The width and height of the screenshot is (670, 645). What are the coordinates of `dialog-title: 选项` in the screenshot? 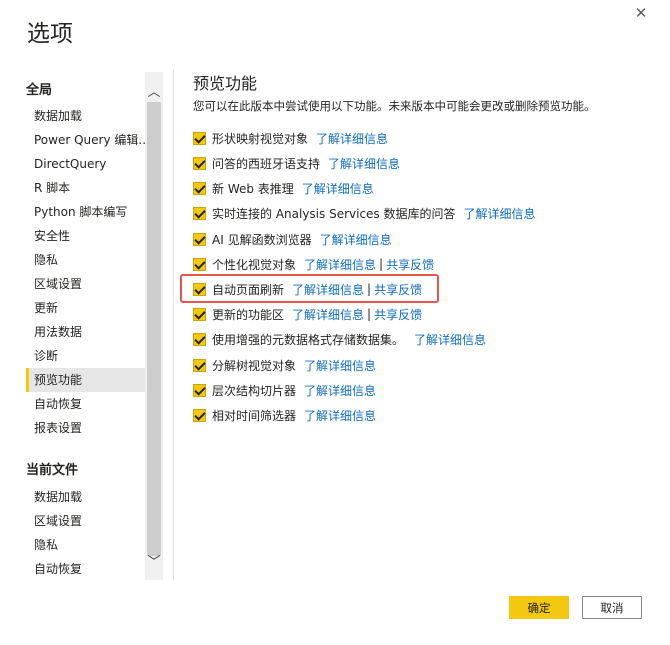 It's located at (50, 34).